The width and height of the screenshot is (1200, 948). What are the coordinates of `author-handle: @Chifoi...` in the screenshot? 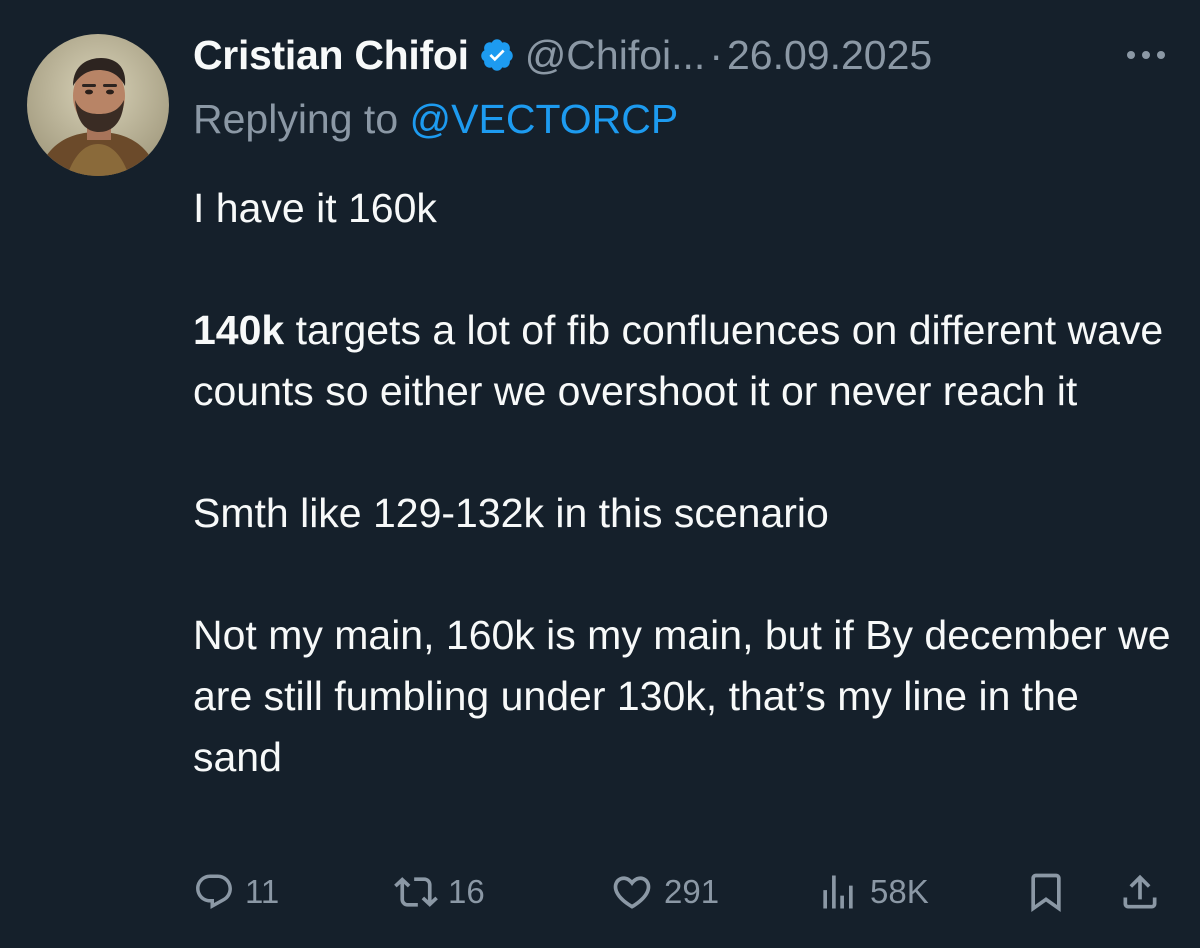 It's located at (615, 55).